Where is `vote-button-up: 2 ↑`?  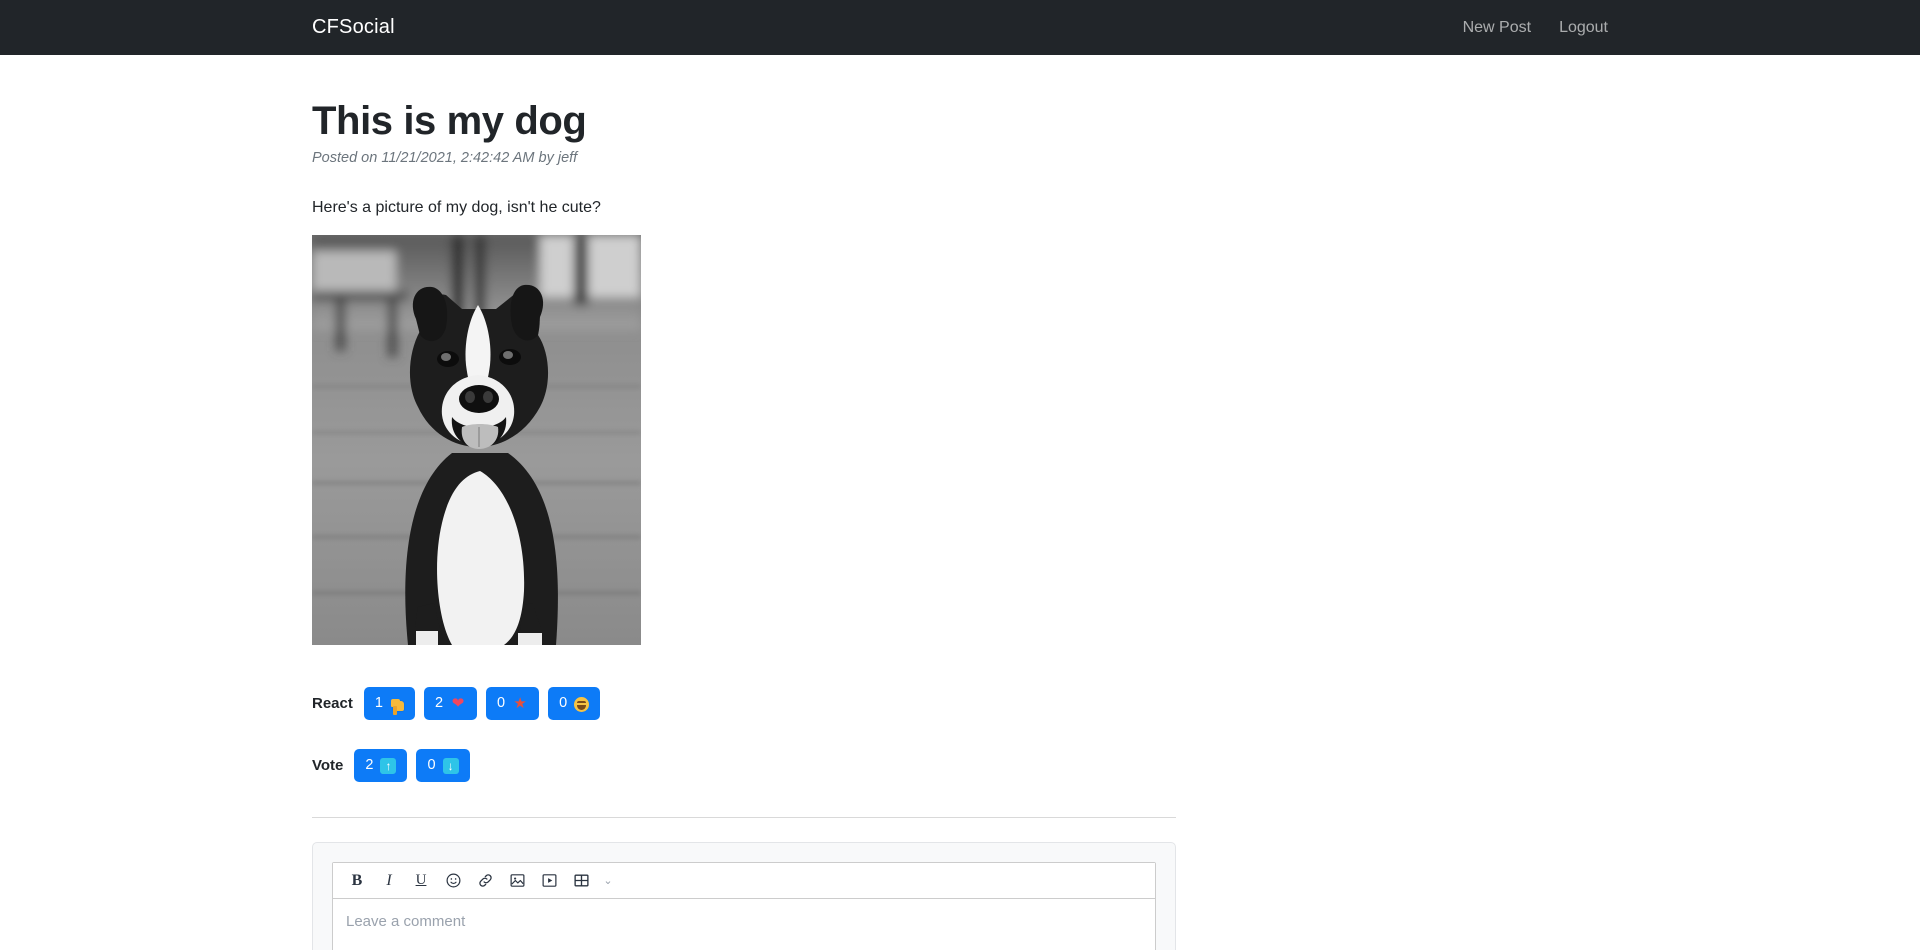 vote-button-up: 2 ↑ is located at coordinates (381, 765).